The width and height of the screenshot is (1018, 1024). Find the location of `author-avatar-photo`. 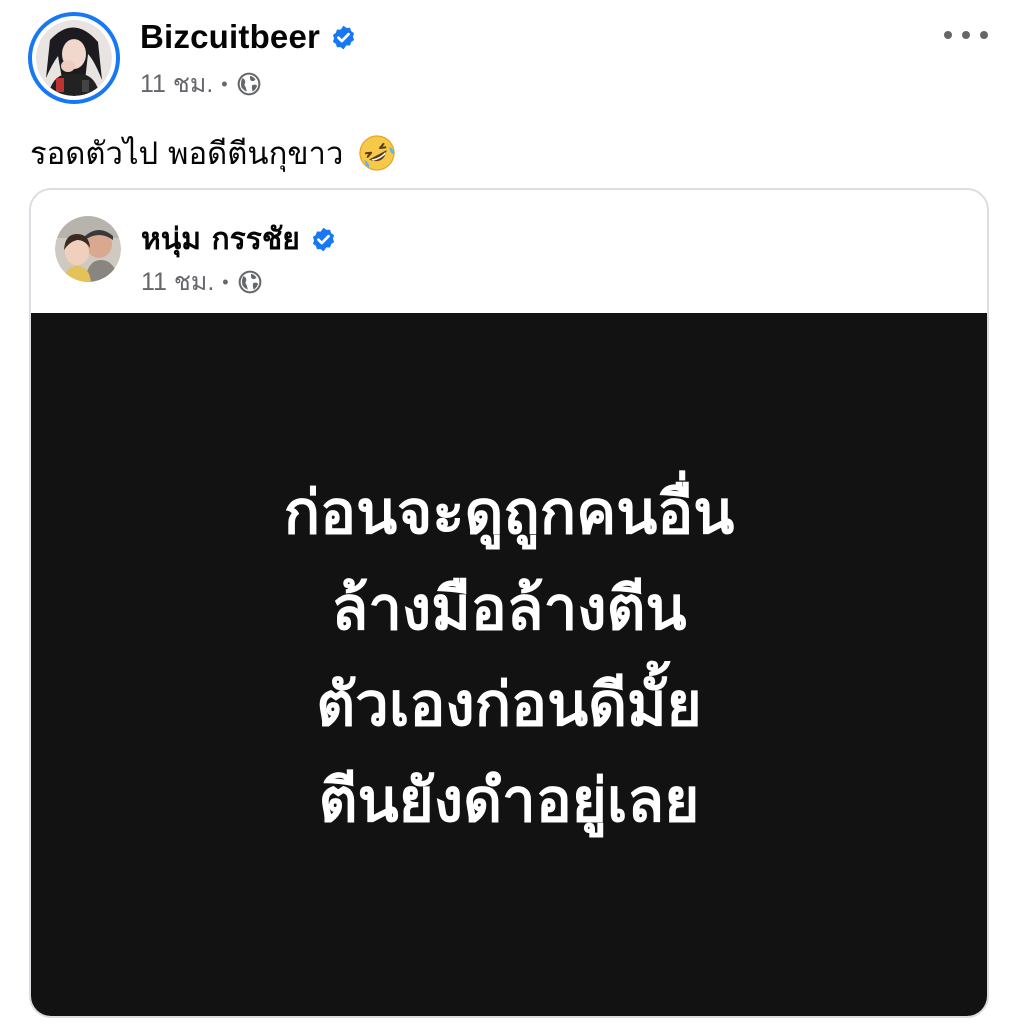

author-avatar-photo is located at coordinates (74, 58).